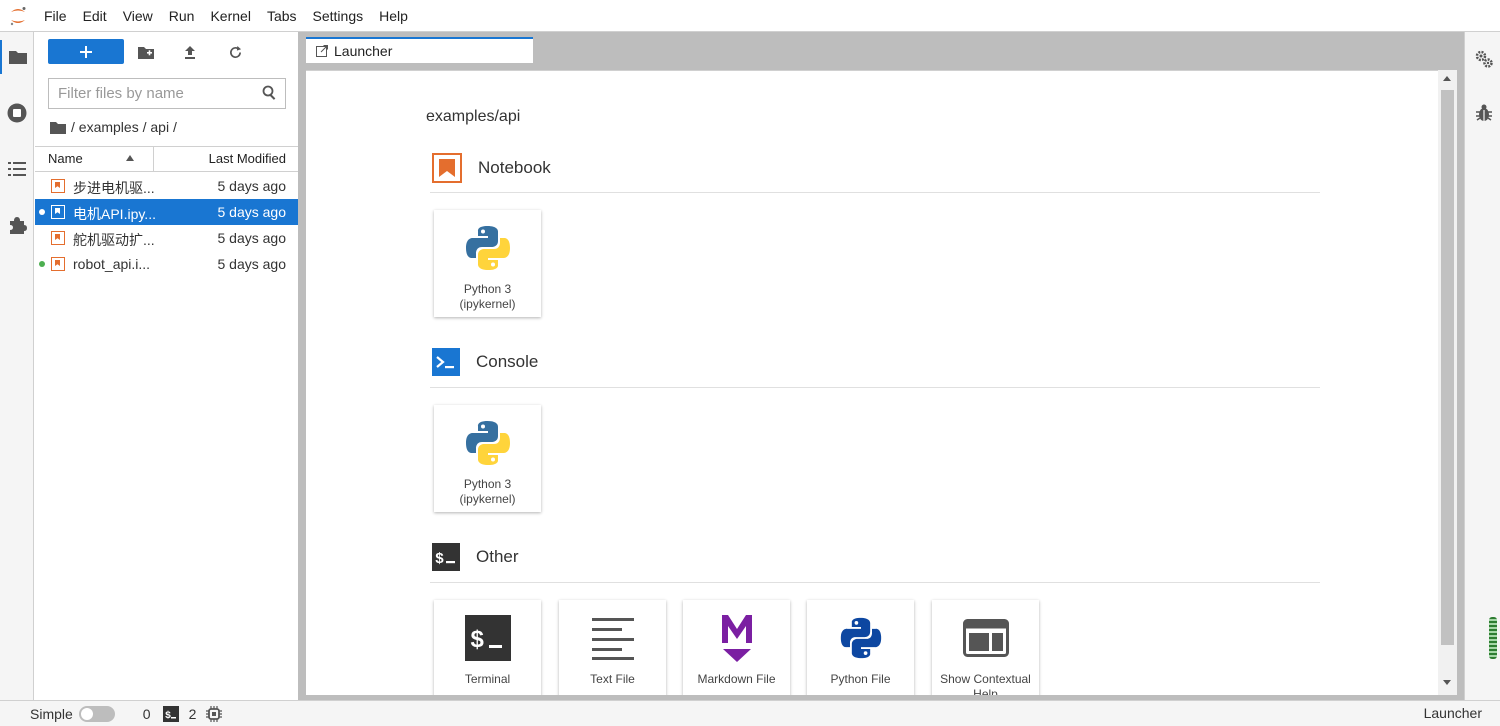  What do you see at coordinates (167, 52) in the screenshot?
I see `file-browser-toolbar` at bounding box center [167, 52].